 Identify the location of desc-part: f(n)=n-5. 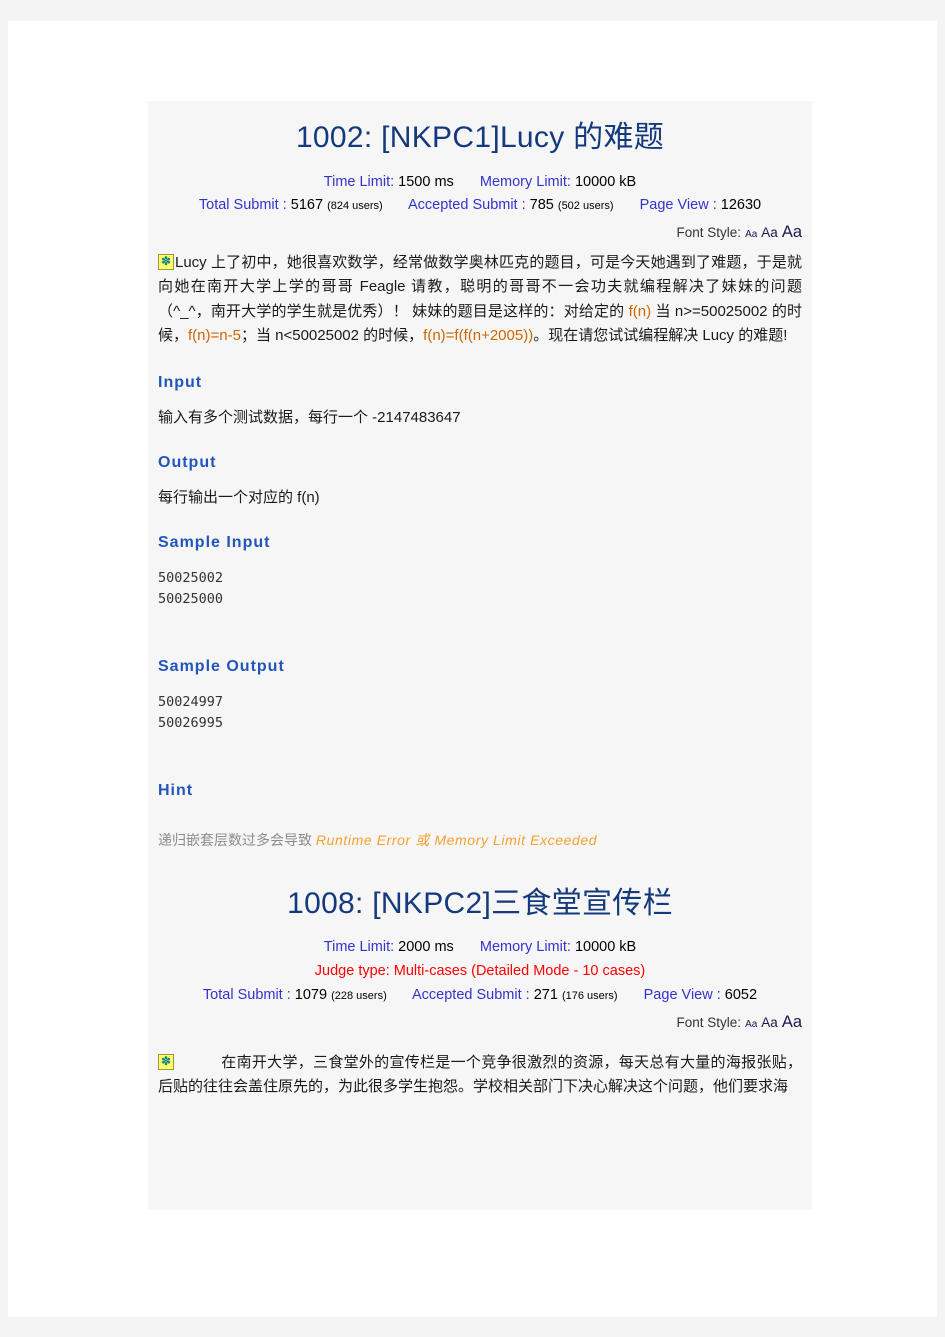
(214, 335).